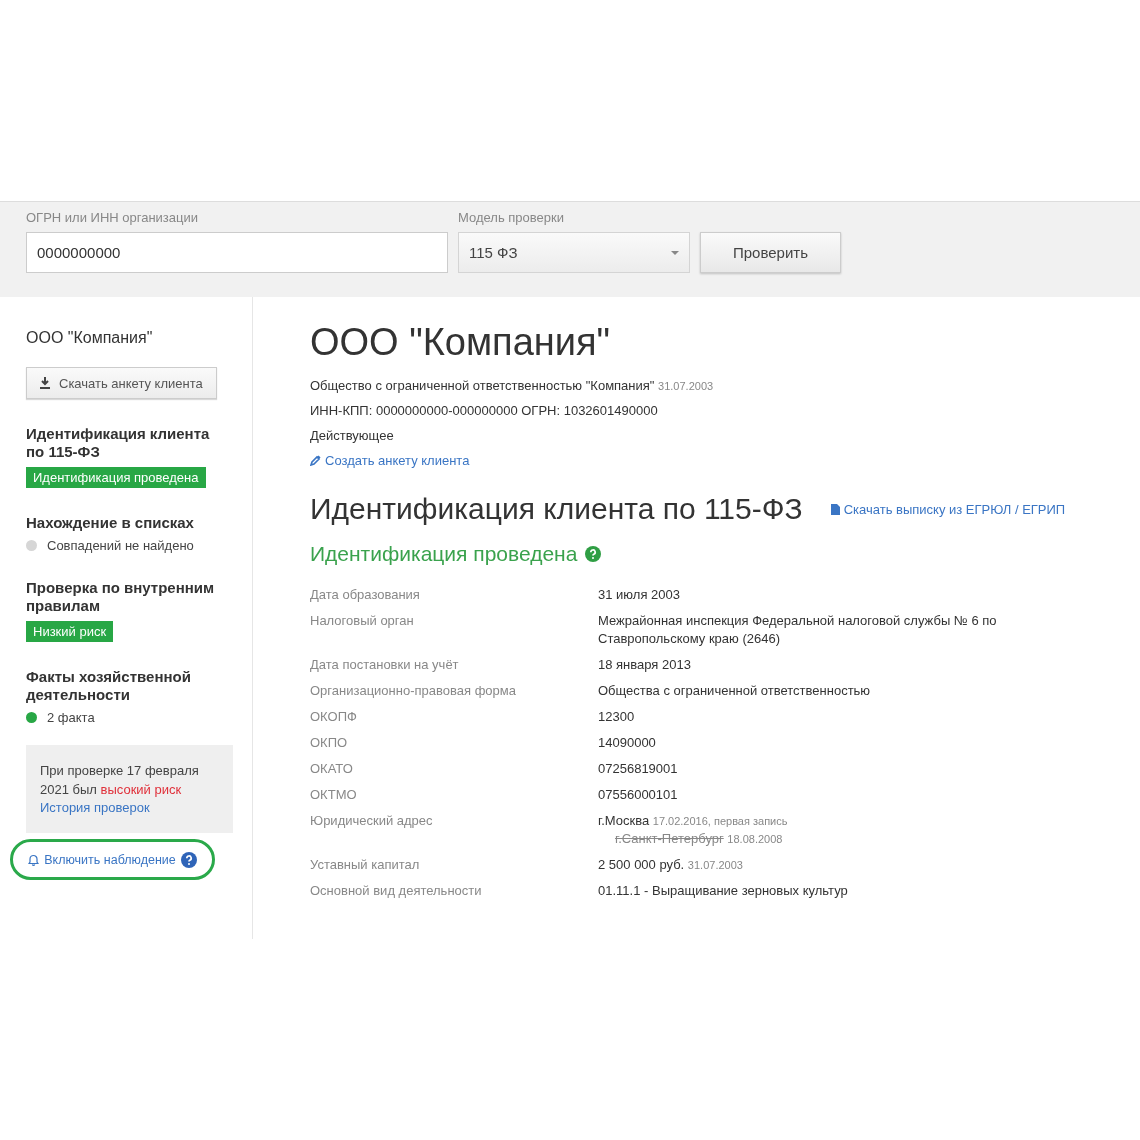  What do you see at coordinates (627, 742) in the screenshot?
I see `field-value: 14090000` at bounding box center [627, 742].